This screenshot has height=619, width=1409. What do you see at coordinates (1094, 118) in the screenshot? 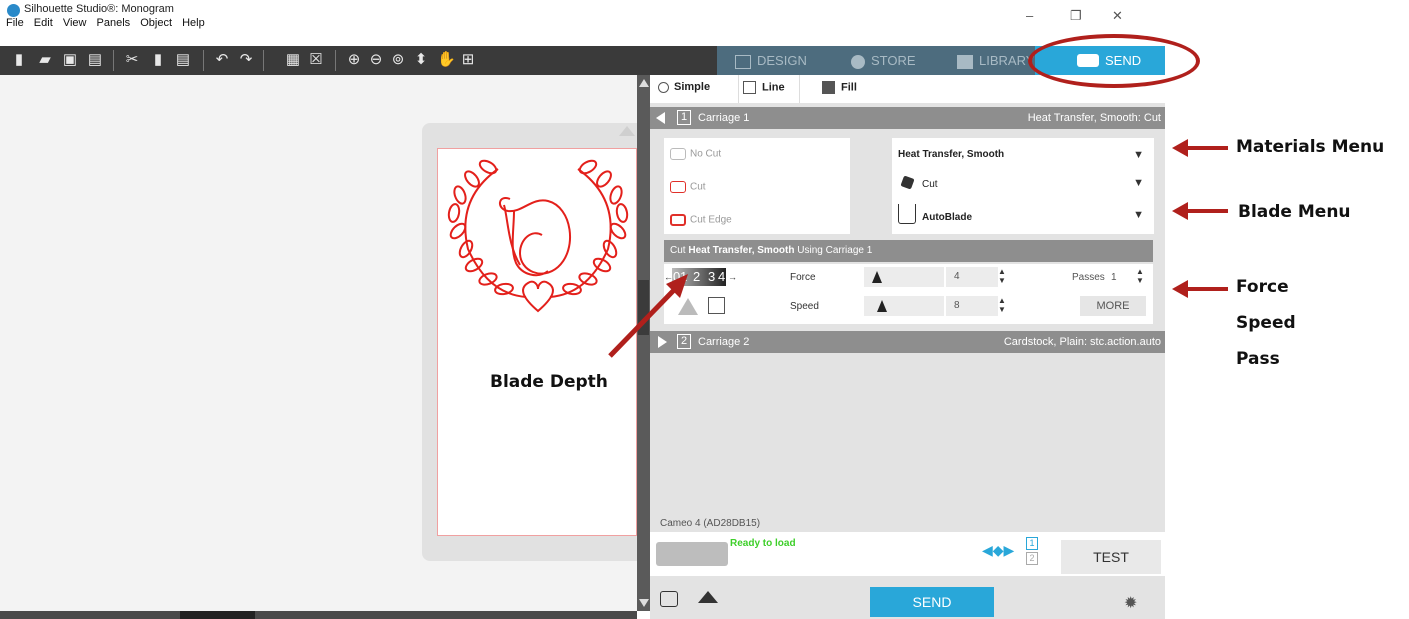
I see `carriage-1-material-summary: Heat Transfer, Smooth: Cut` at bounding box center [1094, 118].